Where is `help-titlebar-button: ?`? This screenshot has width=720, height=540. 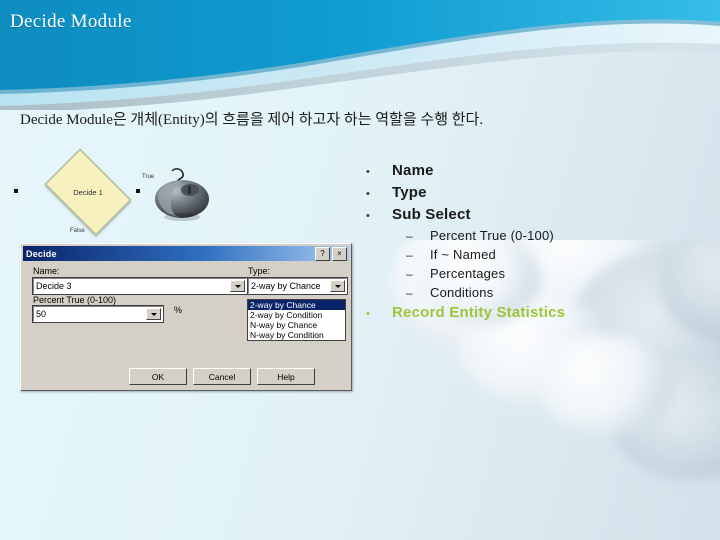
help-titlebar-button: ? is located at coordinates (322, 254).